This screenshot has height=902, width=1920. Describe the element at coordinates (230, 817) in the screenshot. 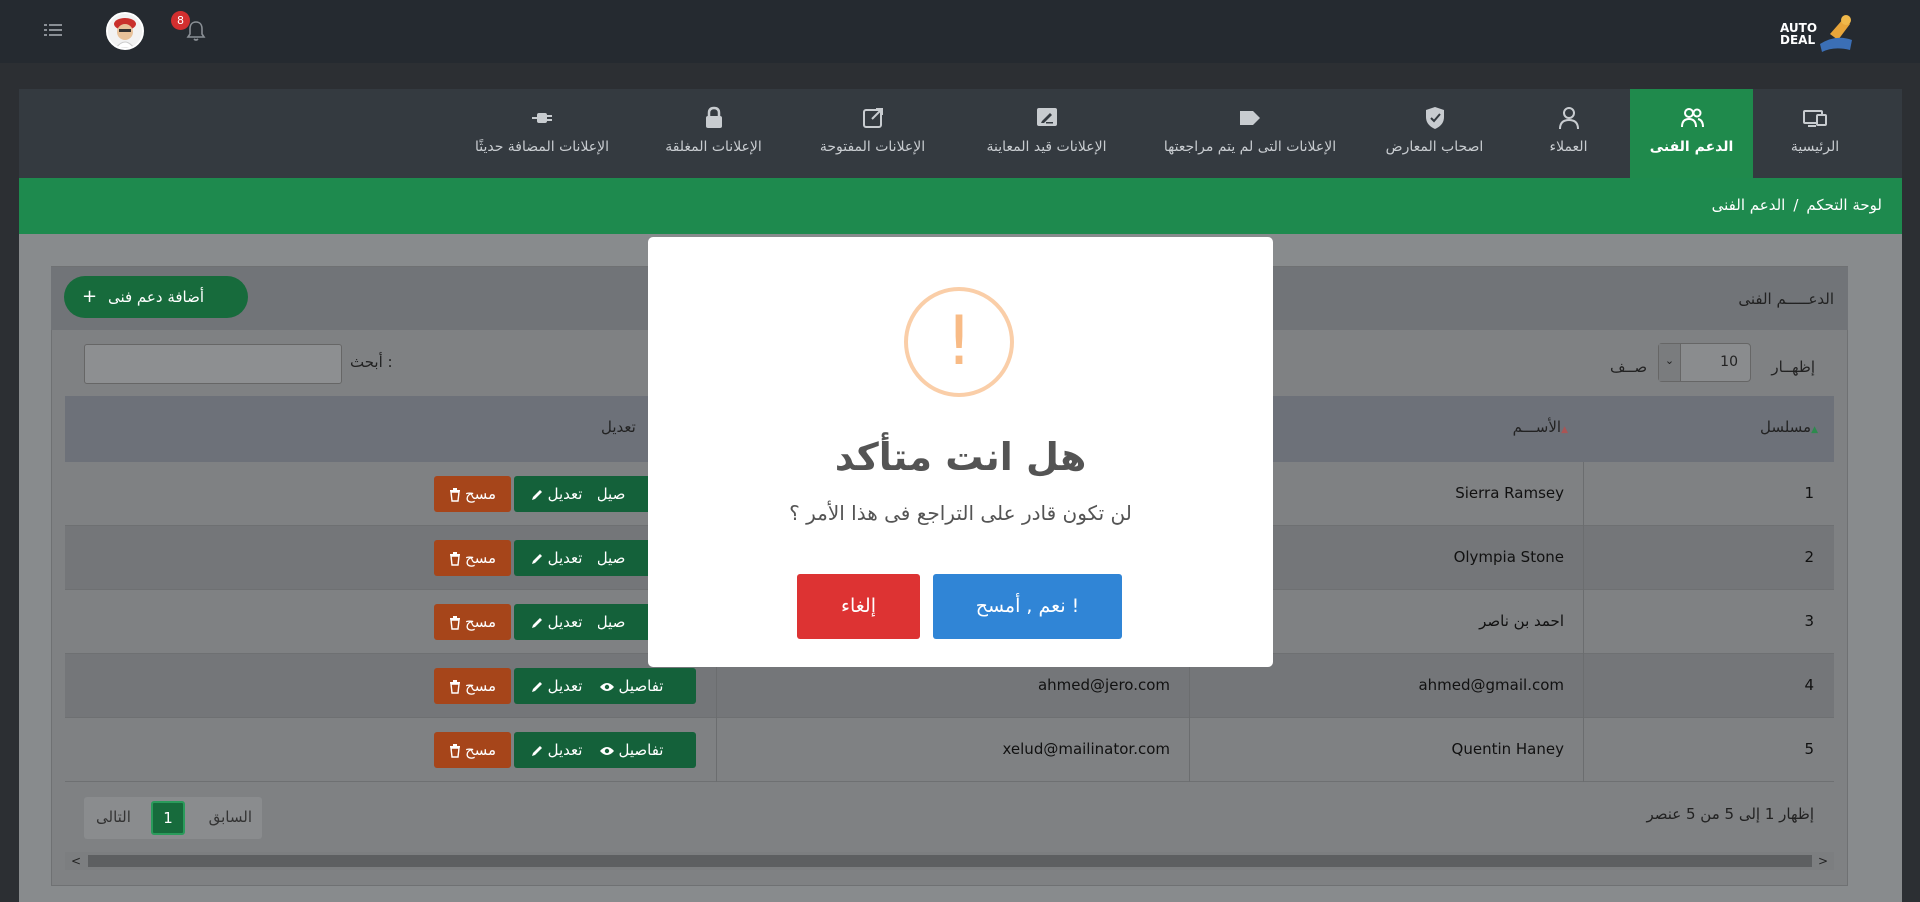

I see `pagination-previous: السابق` at that location.